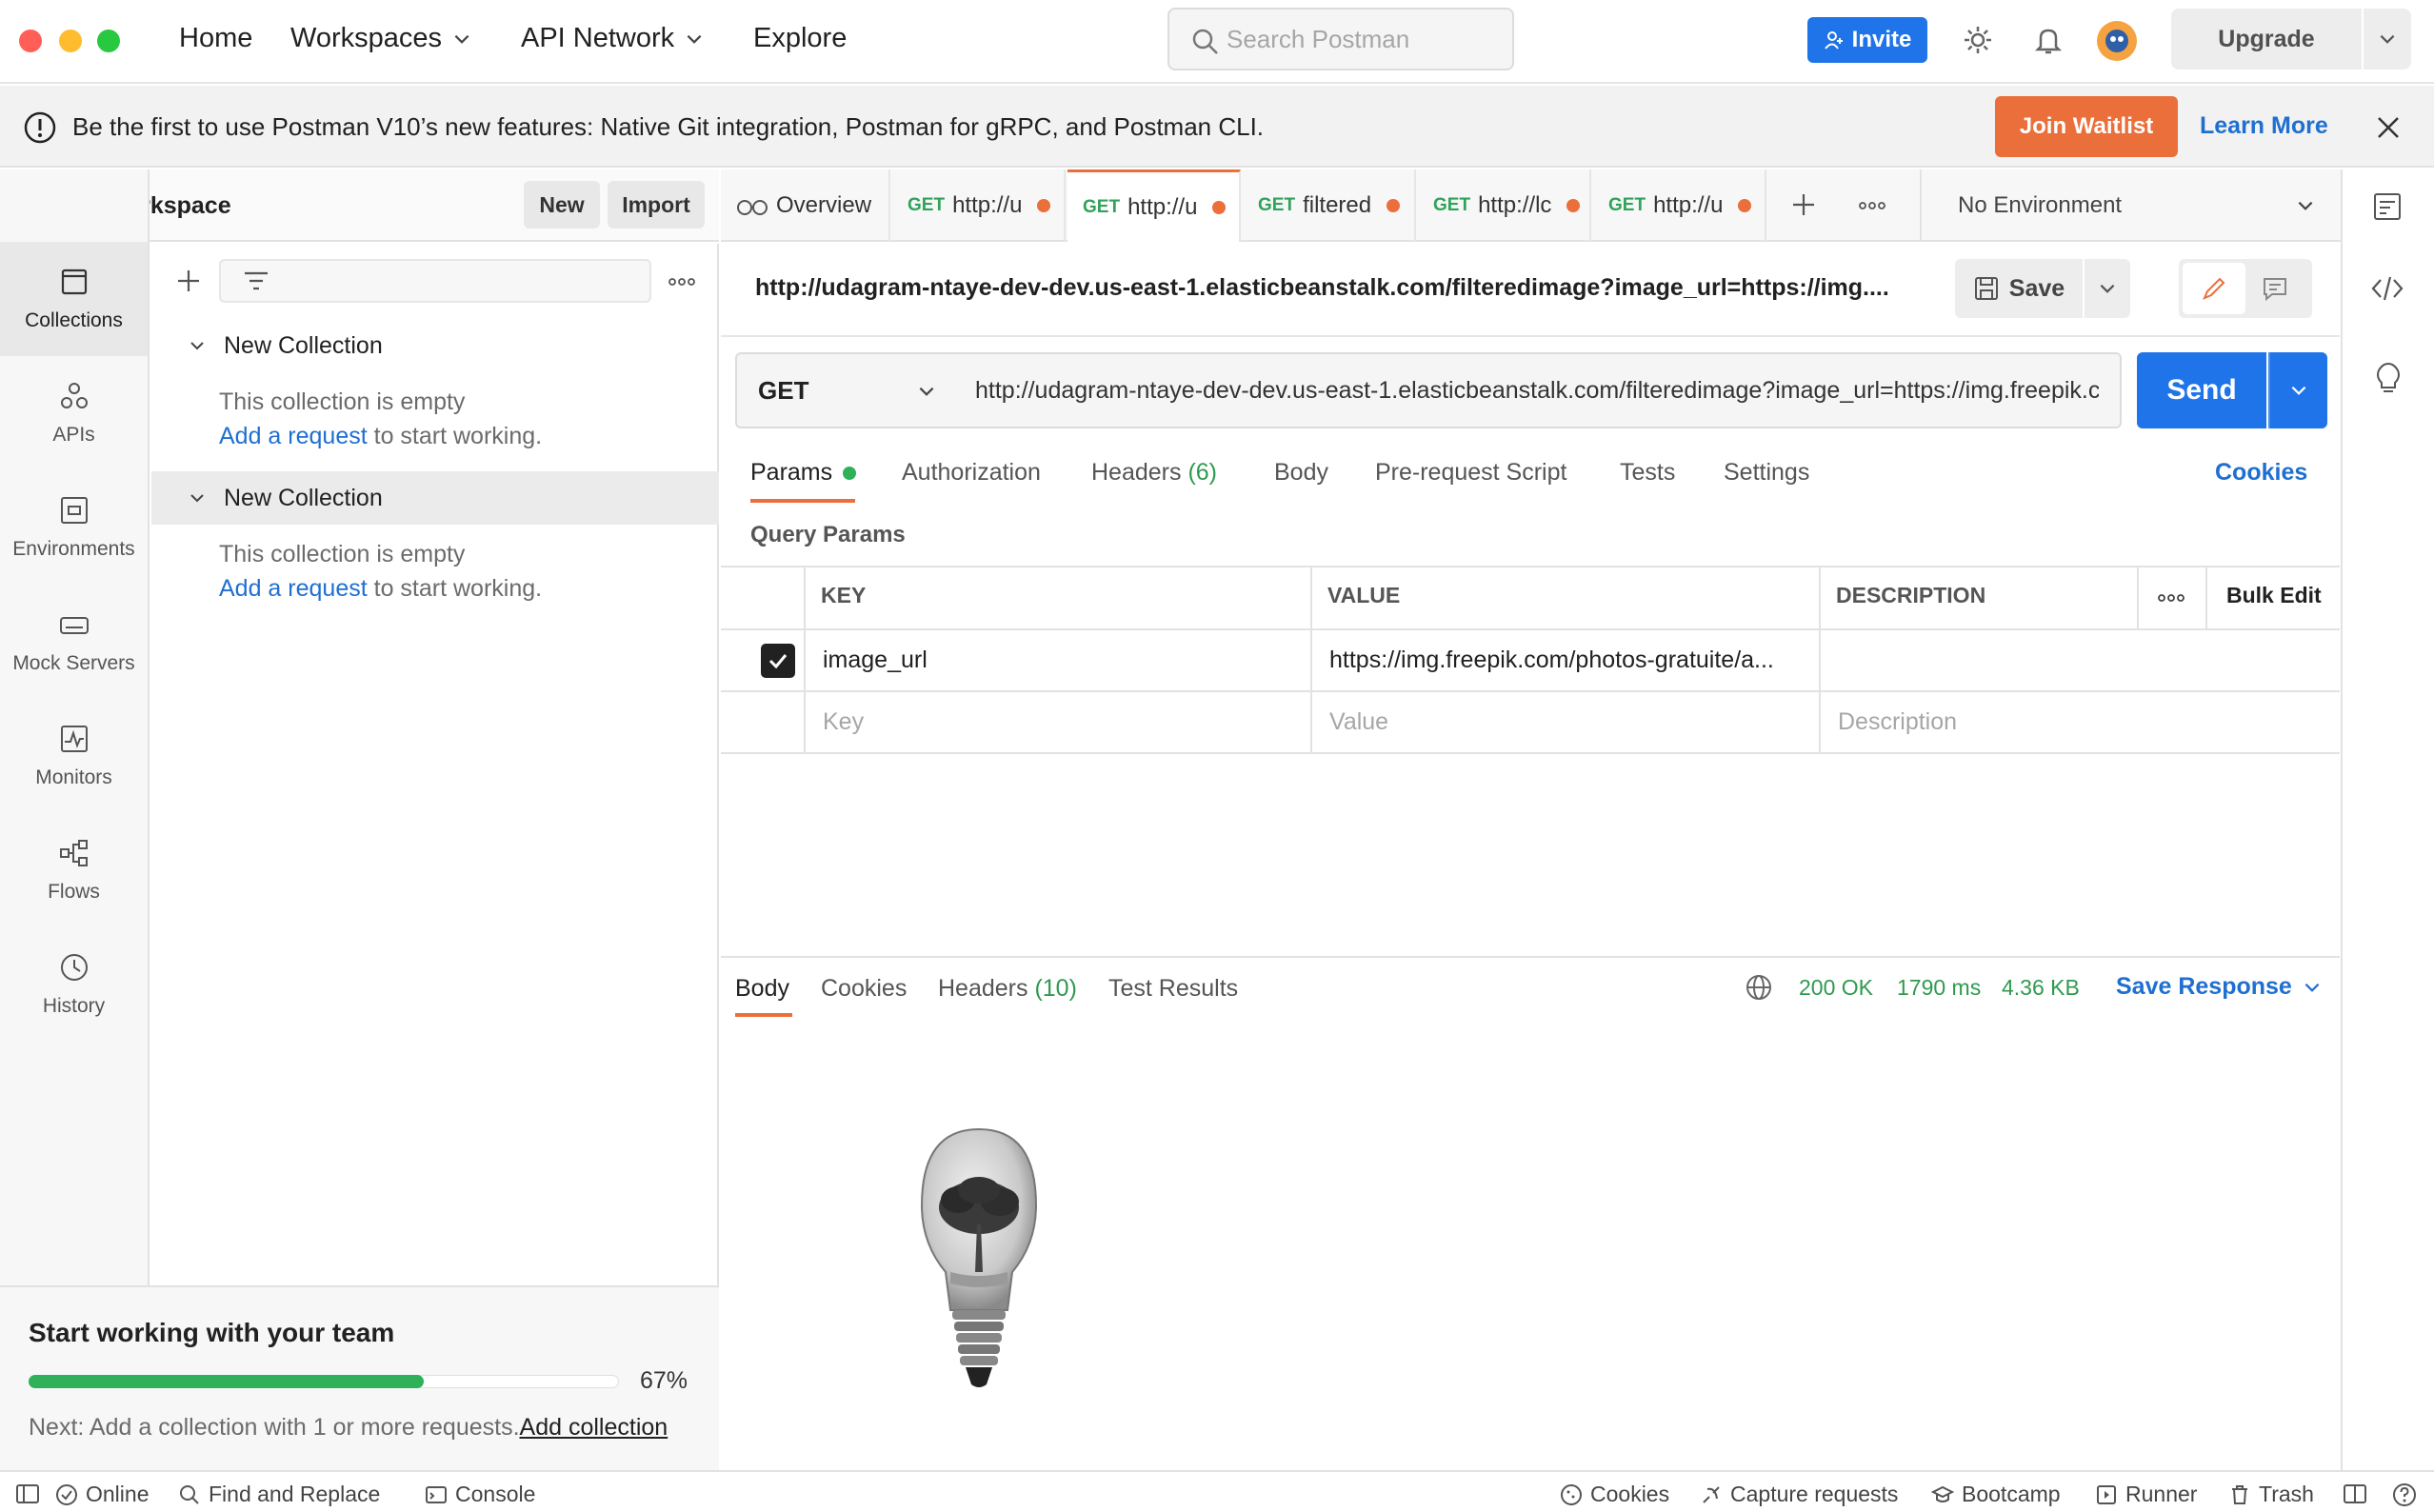 The image size is (2434, 1512). I want to click on minimize-window-button, so click(70, 41).